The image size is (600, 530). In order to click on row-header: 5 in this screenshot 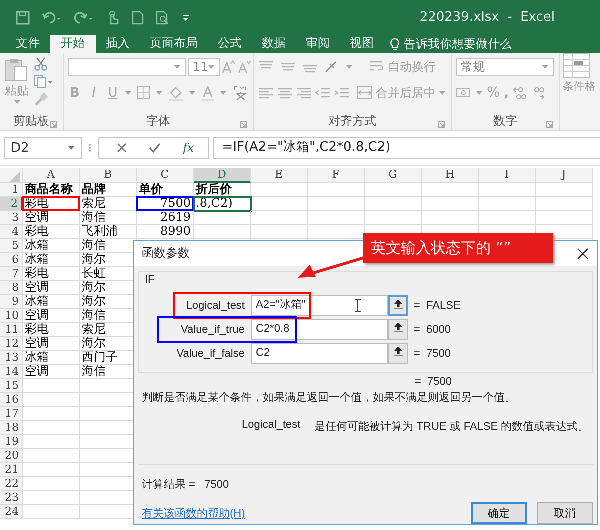, I will do `click(11, 246)`.